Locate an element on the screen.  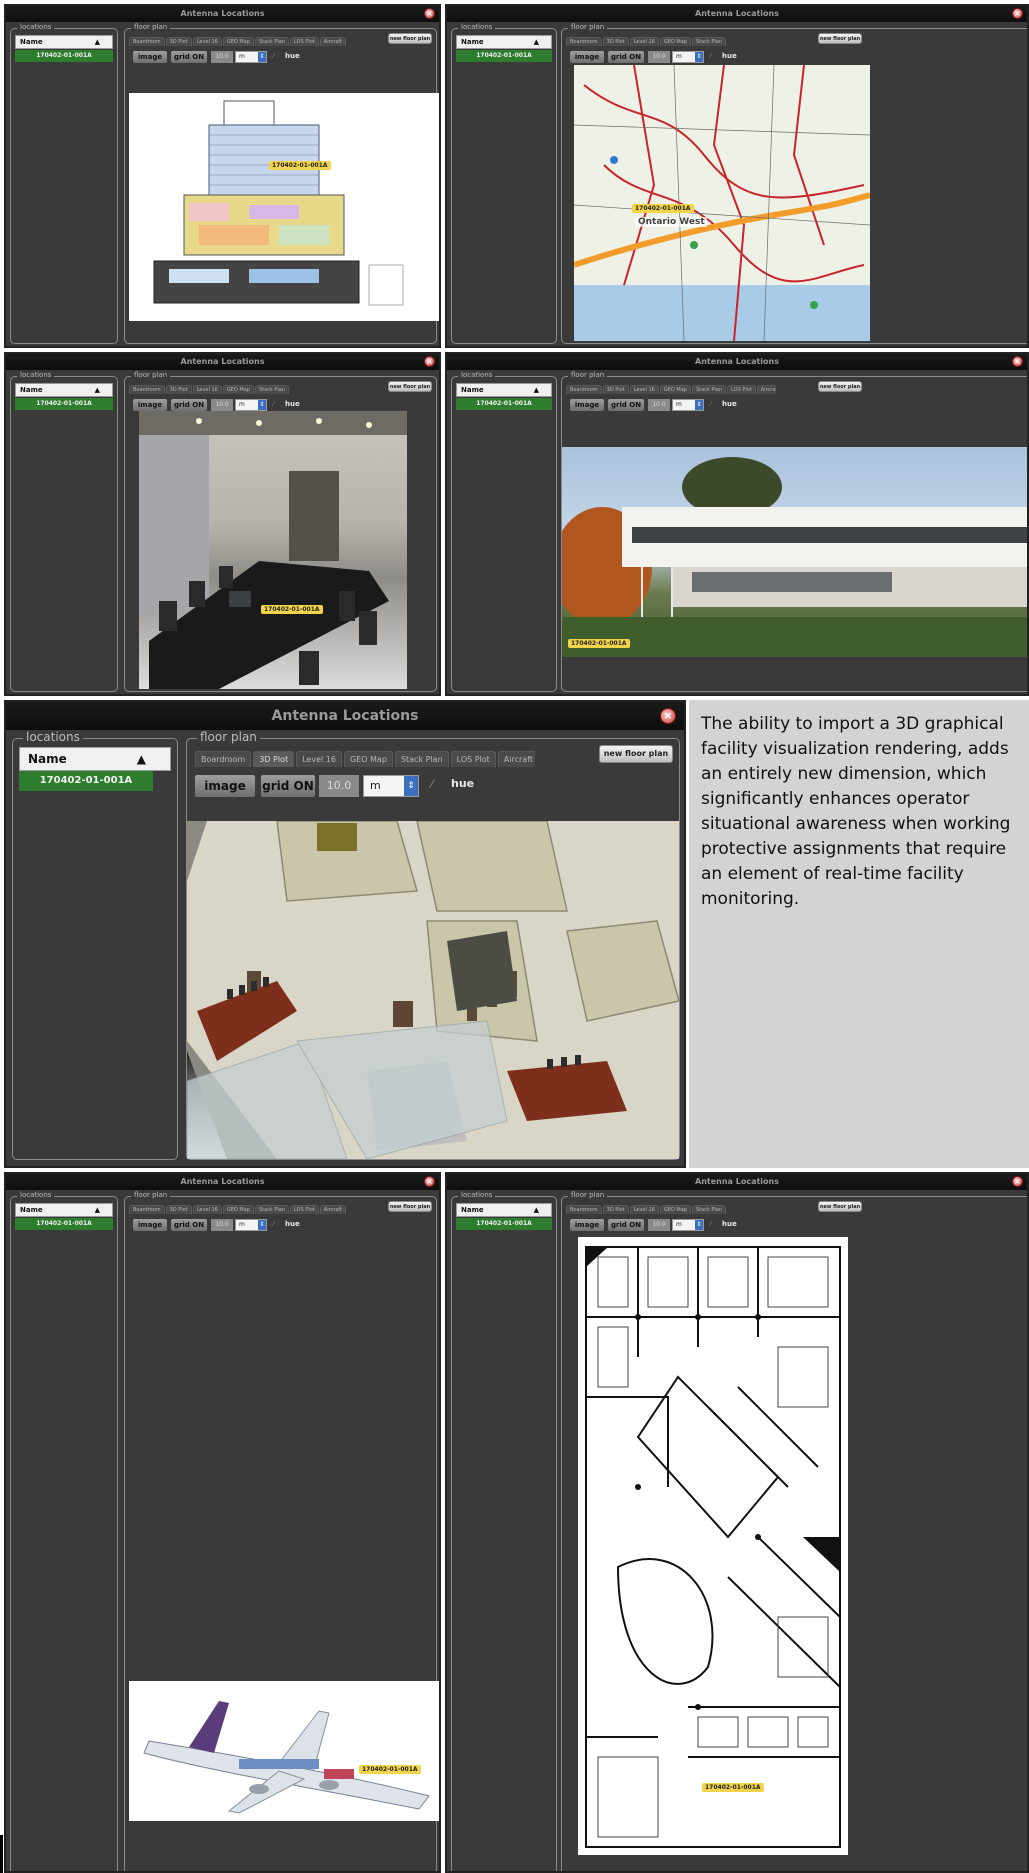
building-exterior-photo: 170402-01-001A is located at coordinates (794, 552).